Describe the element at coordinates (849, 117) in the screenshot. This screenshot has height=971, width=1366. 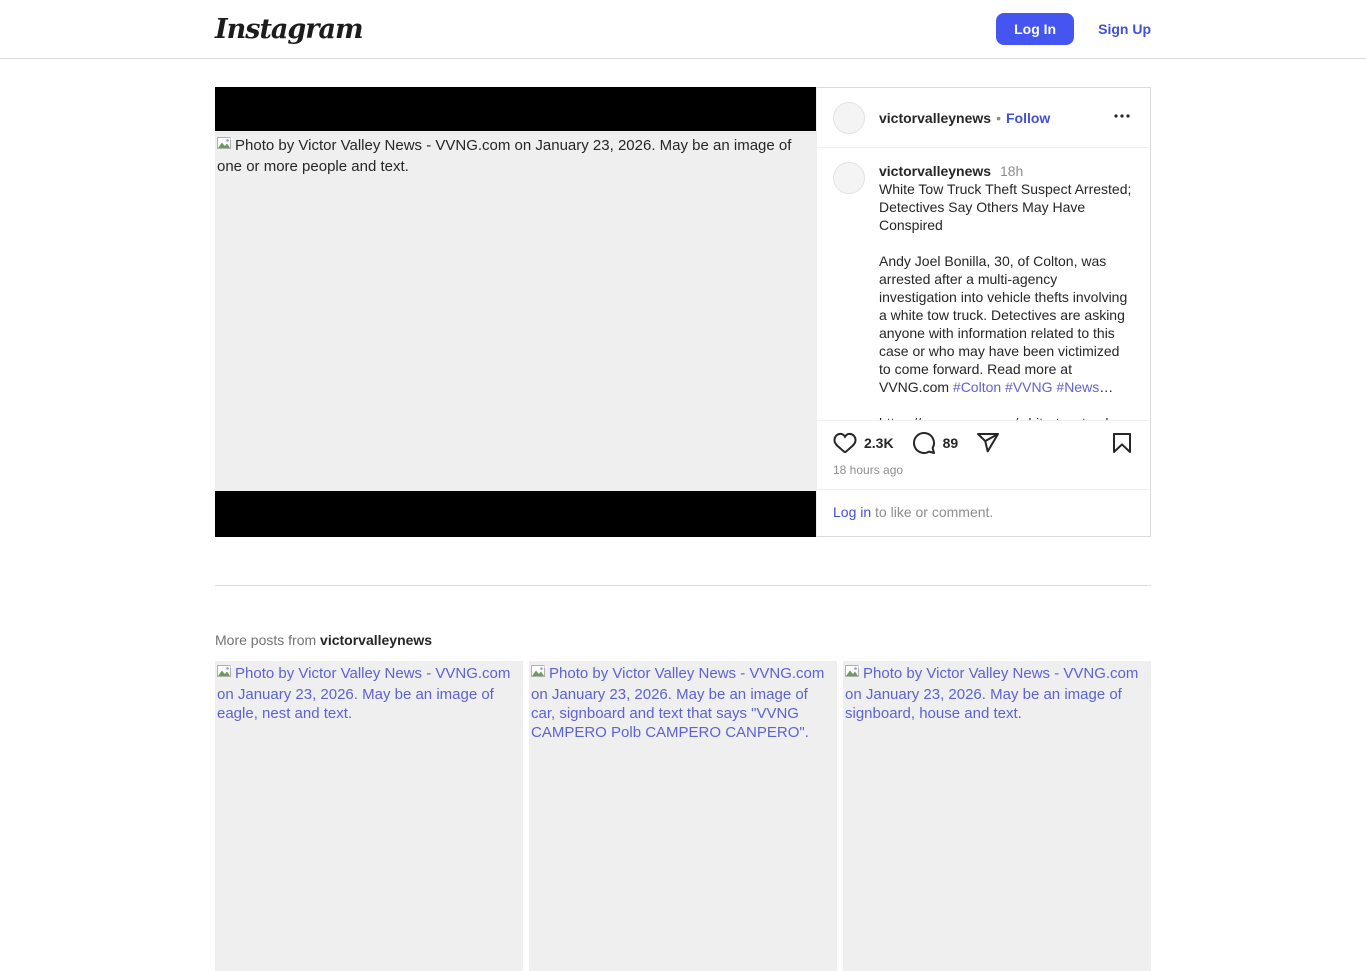
I see `avatar` at that location.